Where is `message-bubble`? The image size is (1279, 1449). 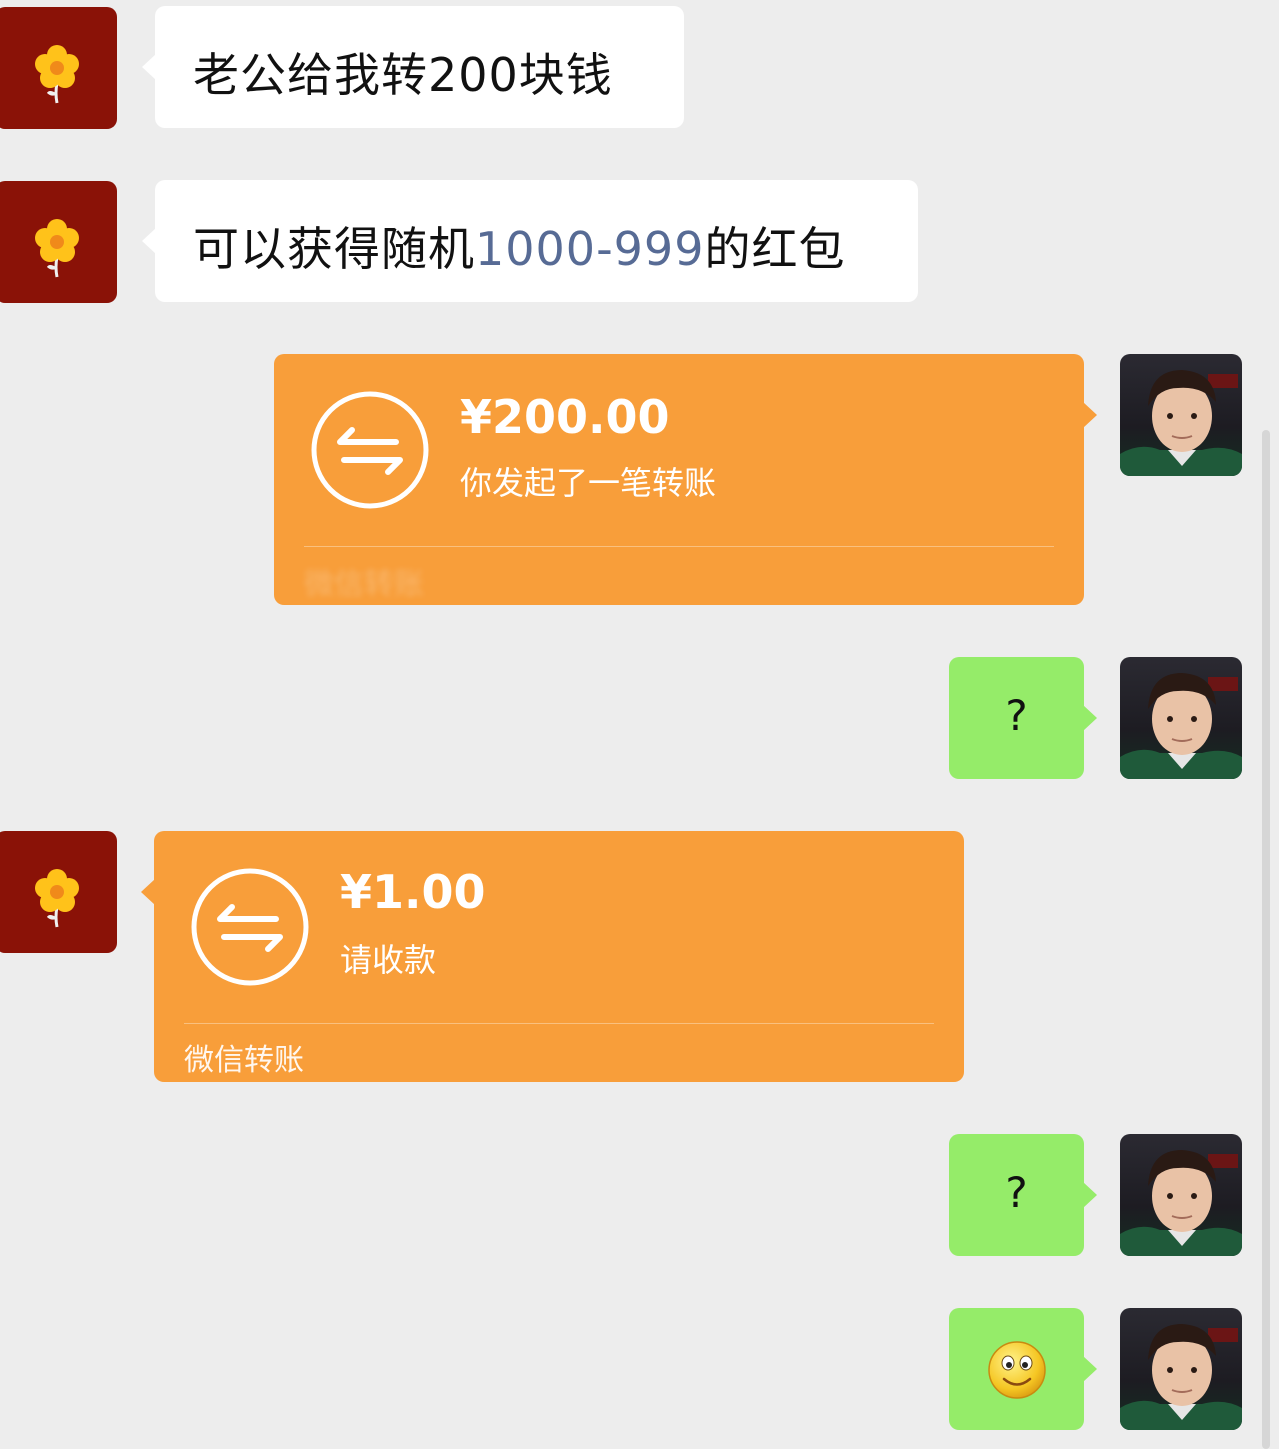
message-bubble is located at coordinates (1023, 1369).